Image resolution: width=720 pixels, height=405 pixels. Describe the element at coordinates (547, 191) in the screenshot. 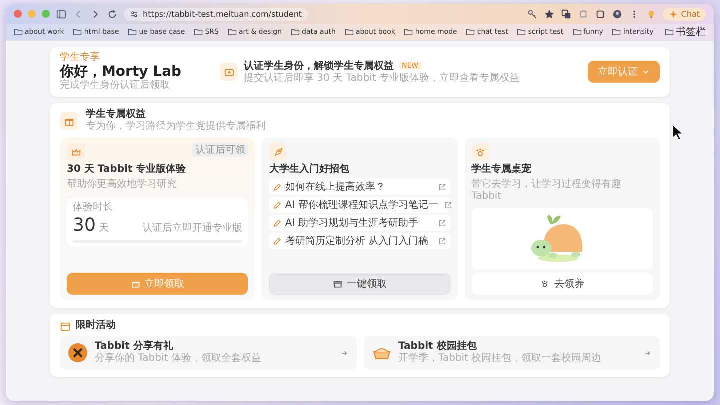

I see `card-description: 带它去学习，让学习过程变得有趣 Tabbit` at that location.